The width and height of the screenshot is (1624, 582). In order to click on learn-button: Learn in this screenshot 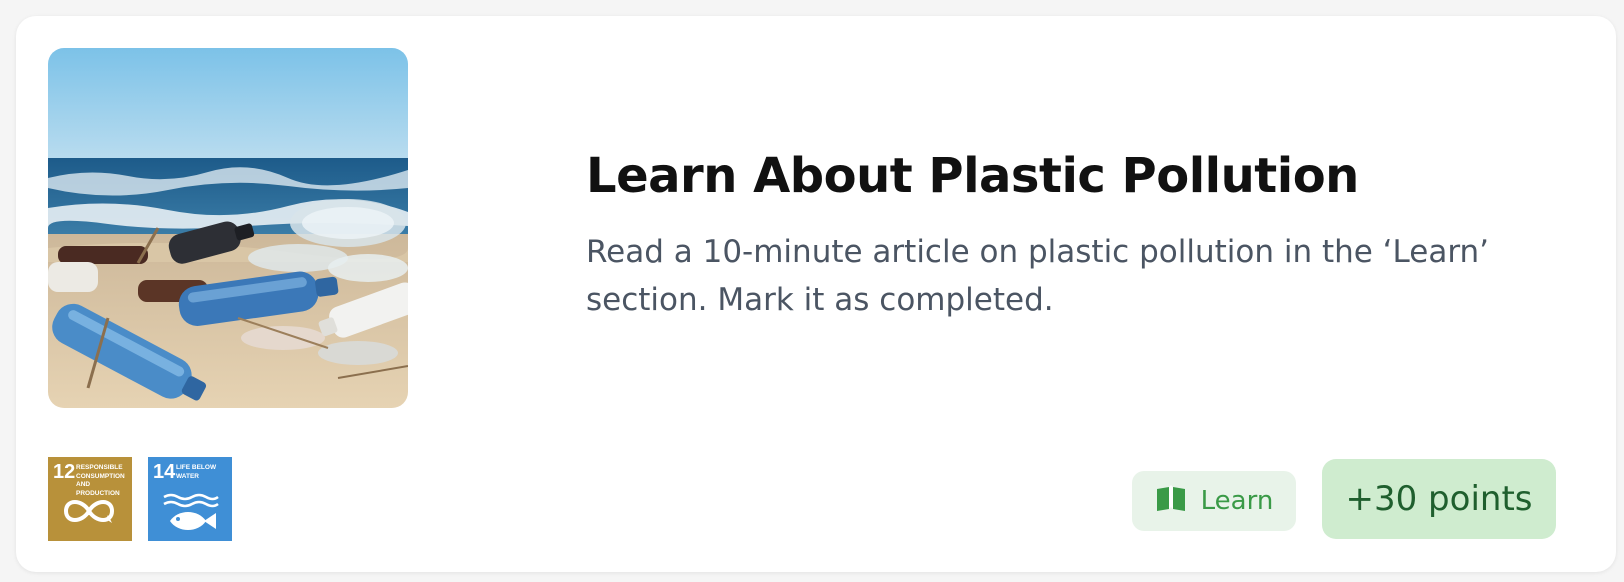, I will do `click(1214, 501)`.